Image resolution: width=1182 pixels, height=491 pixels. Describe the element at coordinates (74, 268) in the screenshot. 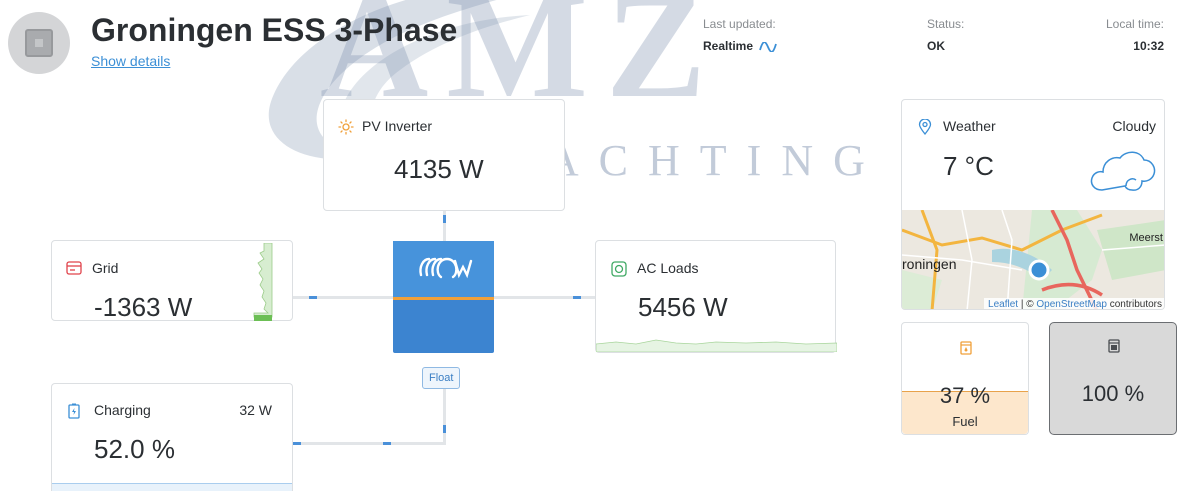

I see `grid-icon` at that location.